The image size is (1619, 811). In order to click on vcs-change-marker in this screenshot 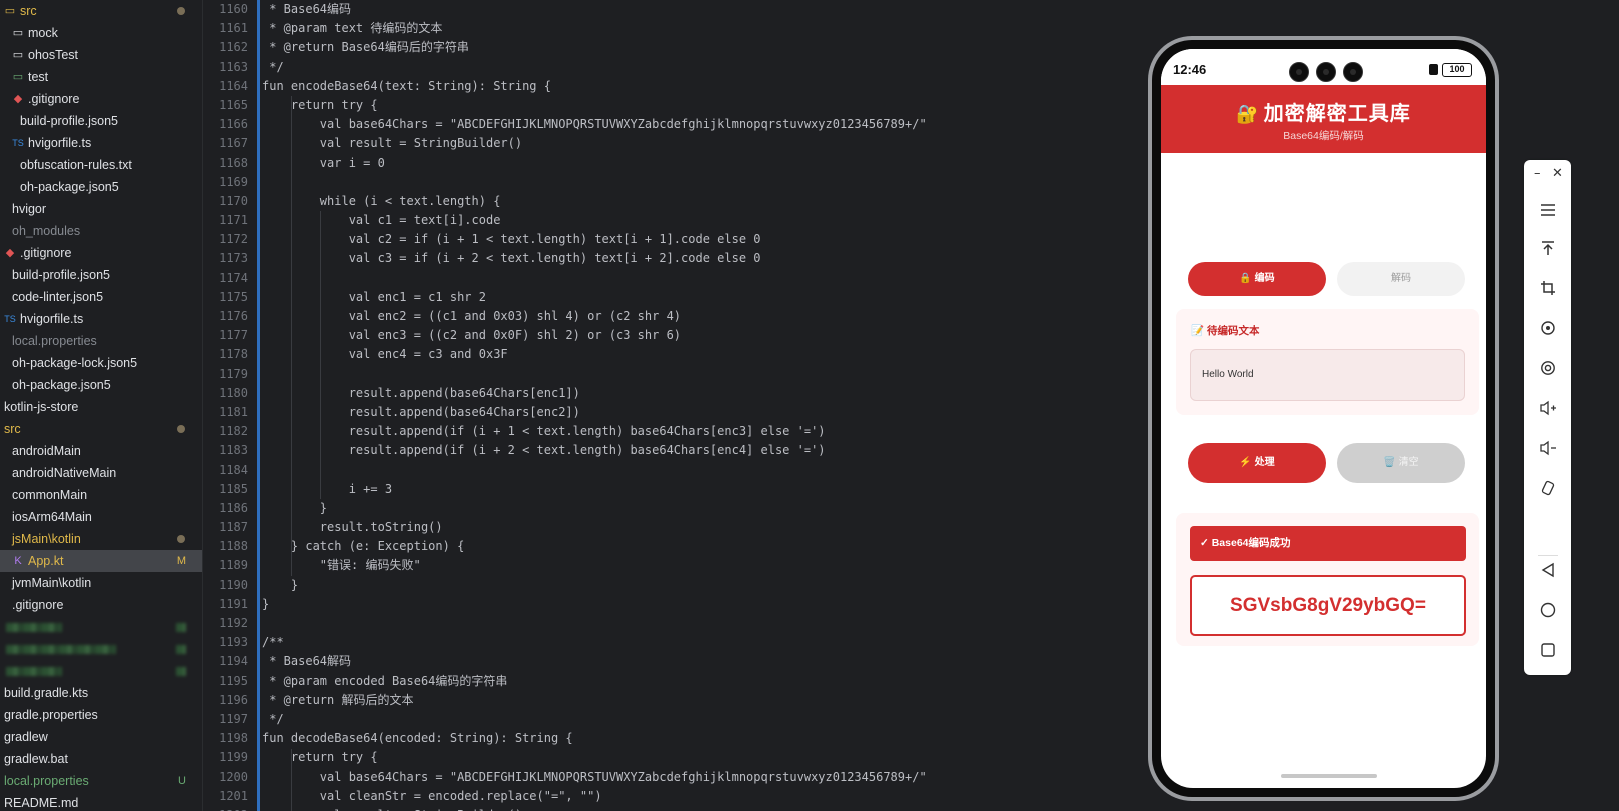, I will do `click(258, 405)`.